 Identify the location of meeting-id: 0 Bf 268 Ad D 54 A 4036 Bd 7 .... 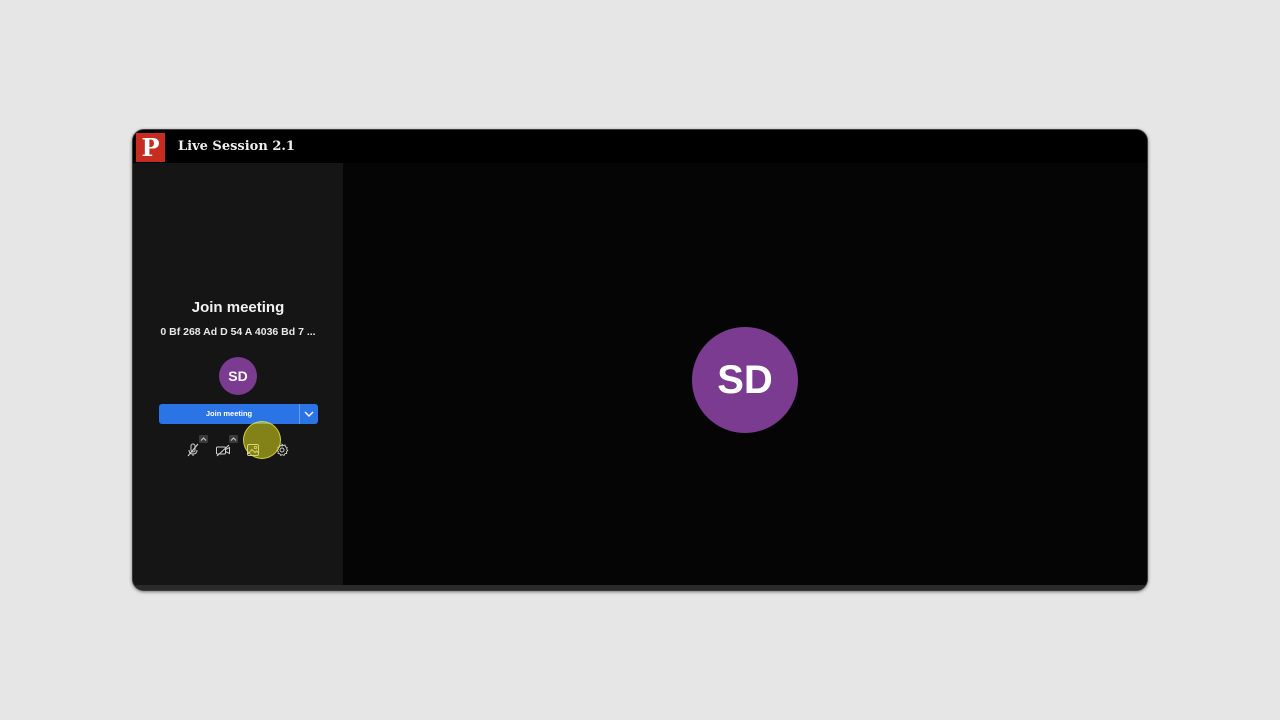
(238, 332).